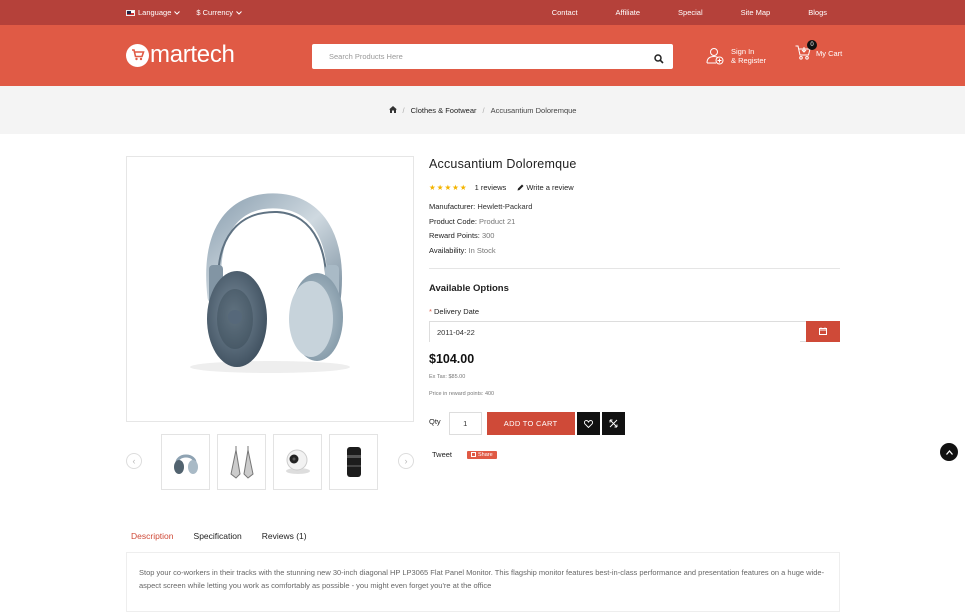 Image resolution: width=965 pixels, height=612 pixels. What do you see at coordinates (749, 60) in the screenshot?
I see `register-label: & Register` at bounding box center [749, 60].